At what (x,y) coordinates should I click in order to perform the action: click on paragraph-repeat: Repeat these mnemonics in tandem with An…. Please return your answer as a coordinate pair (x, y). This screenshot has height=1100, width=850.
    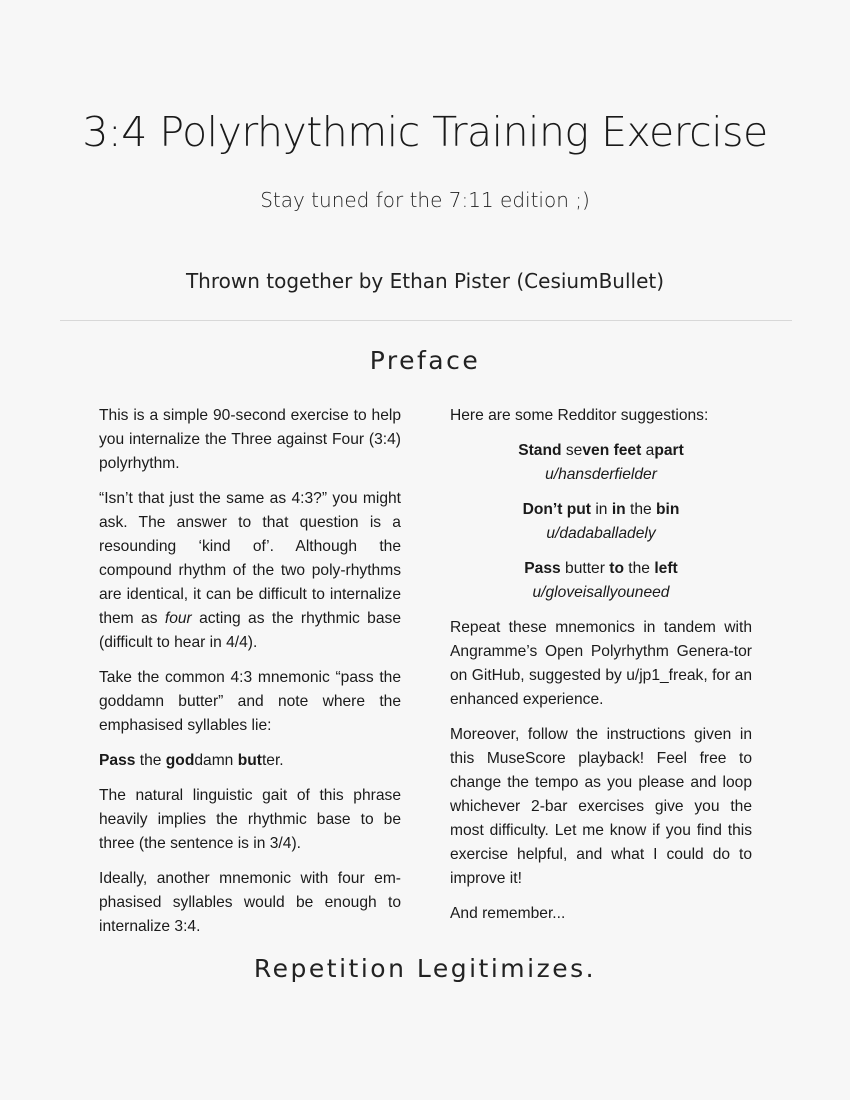
    Looking at the image, I should click on (601, 663).